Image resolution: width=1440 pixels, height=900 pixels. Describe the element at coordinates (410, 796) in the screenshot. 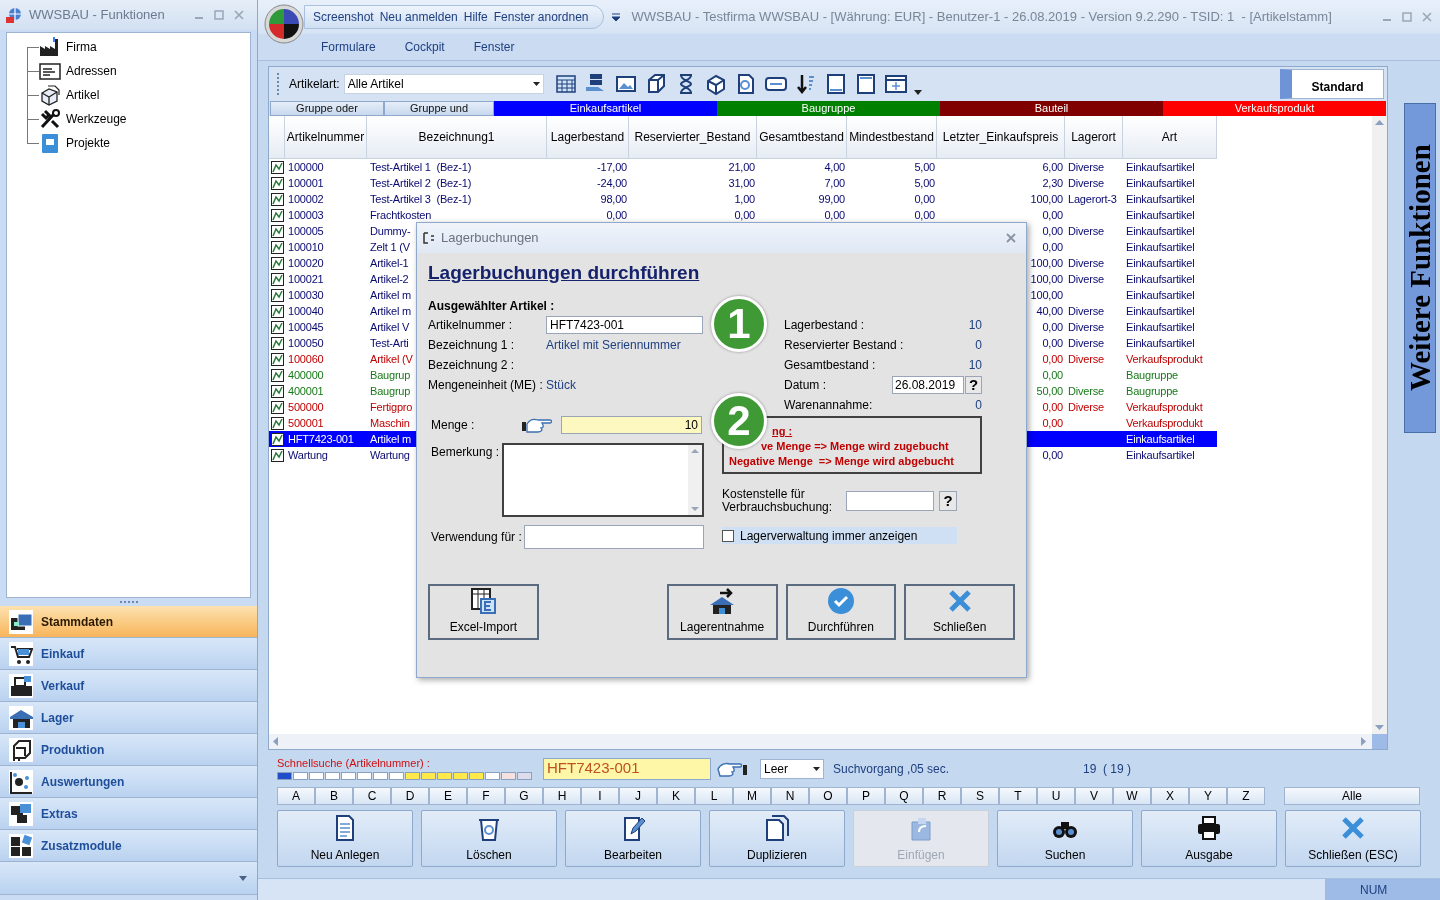

I see `letter-button: D` at that location.